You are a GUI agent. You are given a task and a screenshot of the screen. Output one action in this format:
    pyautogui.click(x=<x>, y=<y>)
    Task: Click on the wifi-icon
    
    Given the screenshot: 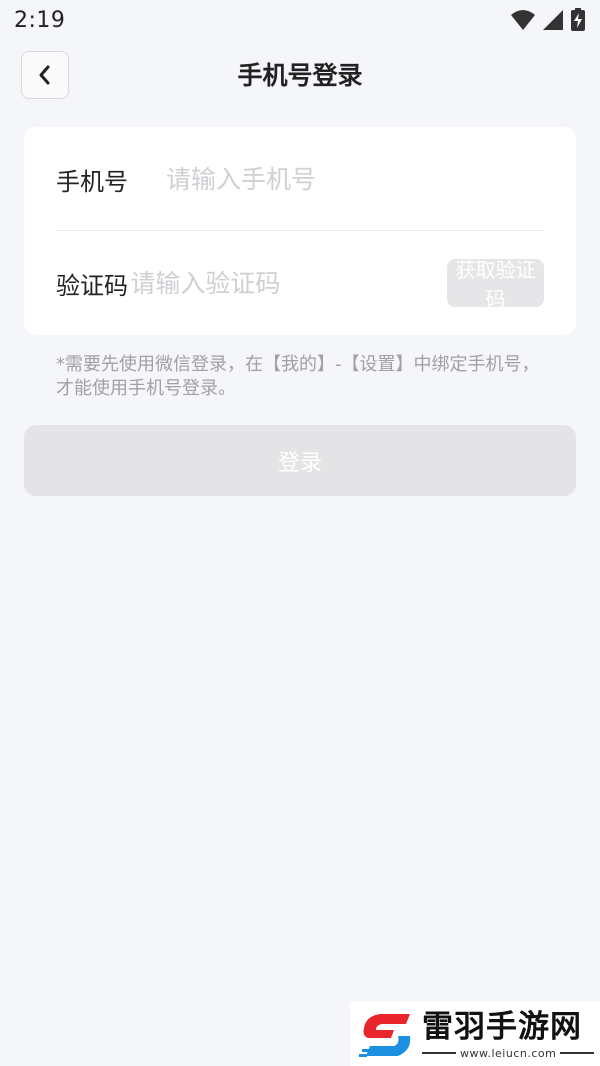 What is the action you would take?
    pyautogui.click(x=523, y=20)
    